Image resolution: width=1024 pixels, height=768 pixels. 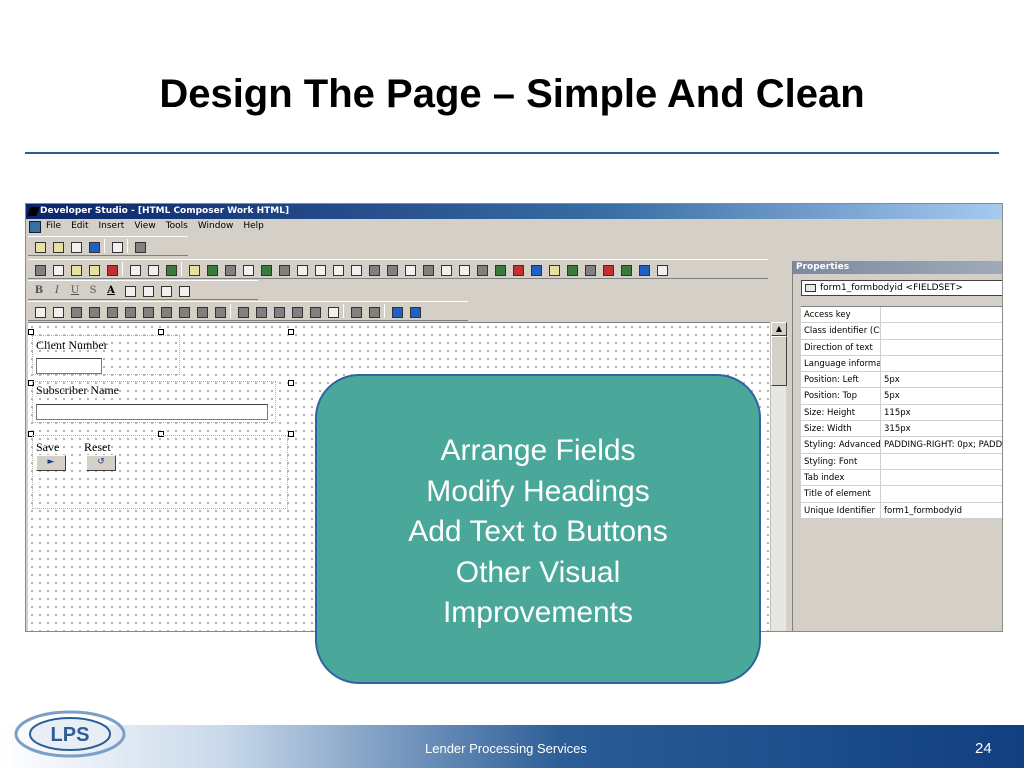 I want to click on edit-icon, so click(x=75, y=246).